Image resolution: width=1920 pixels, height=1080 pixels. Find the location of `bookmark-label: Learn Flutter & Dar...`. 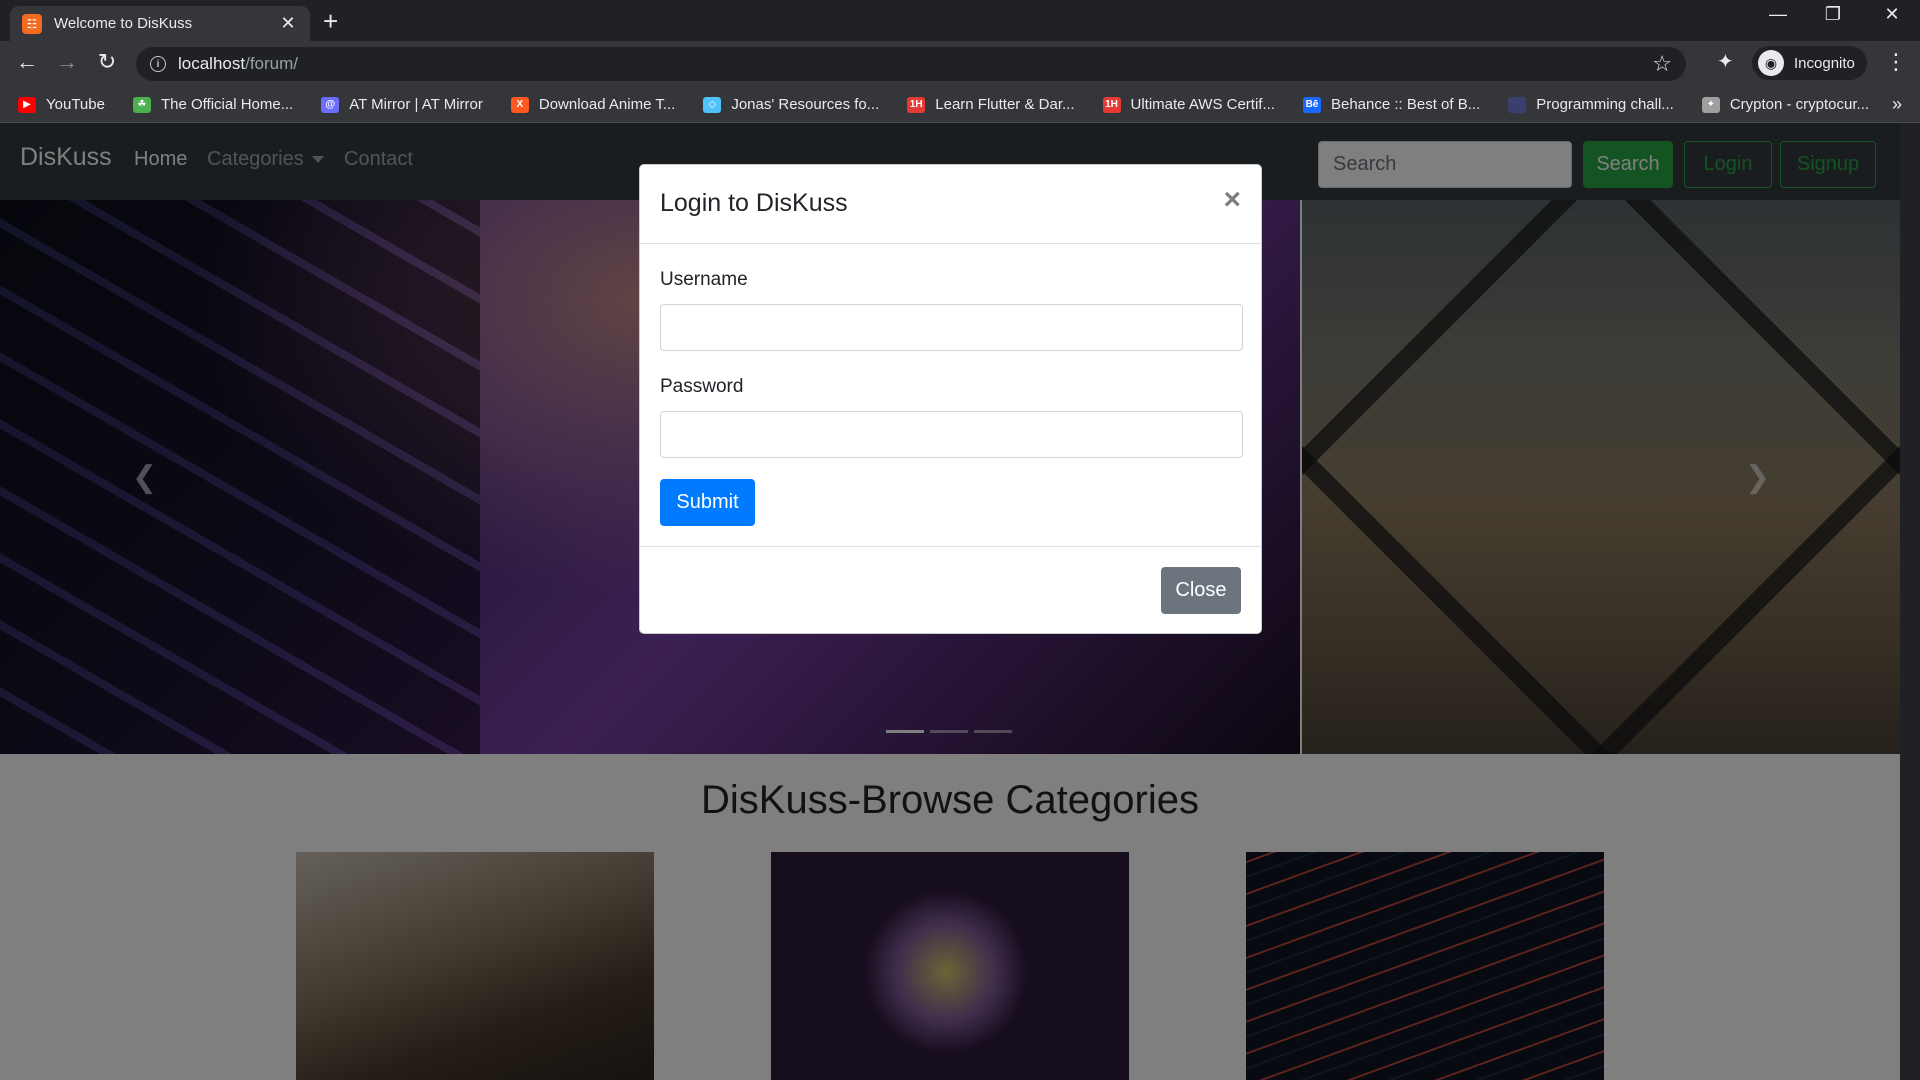

bookmark-label: Learn Flutter & Dar... is located at coordinates (1005, 104).